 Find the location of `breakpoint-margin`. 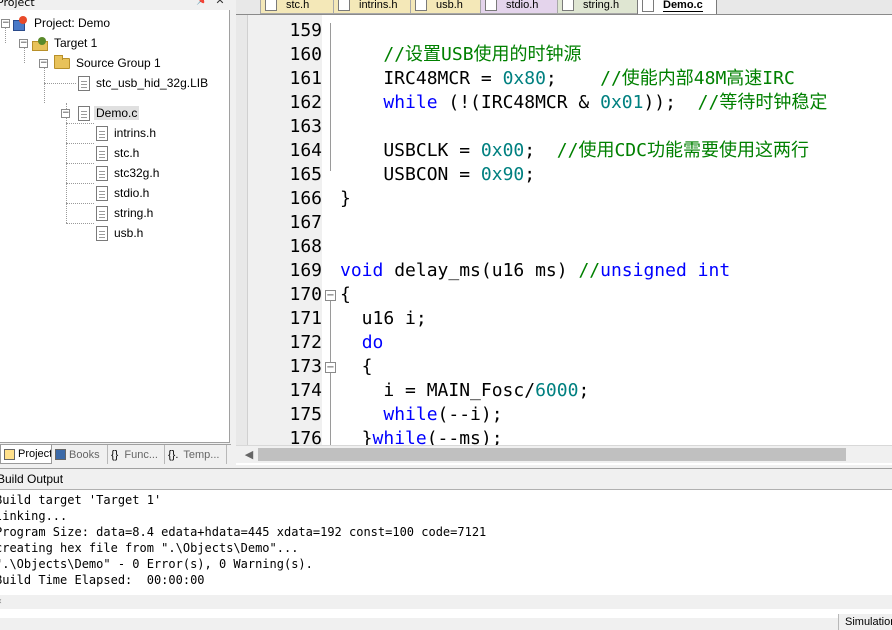

breakpoint-margin is located at coordinates (242, 230).